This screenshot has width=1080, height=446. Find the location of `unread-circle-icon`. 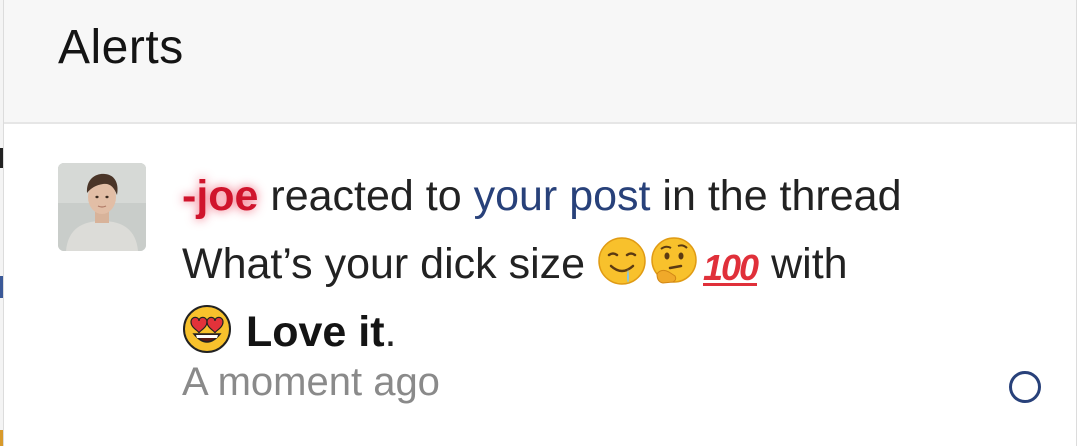

unread-circle-icon is located at coordinates (1025, 387).